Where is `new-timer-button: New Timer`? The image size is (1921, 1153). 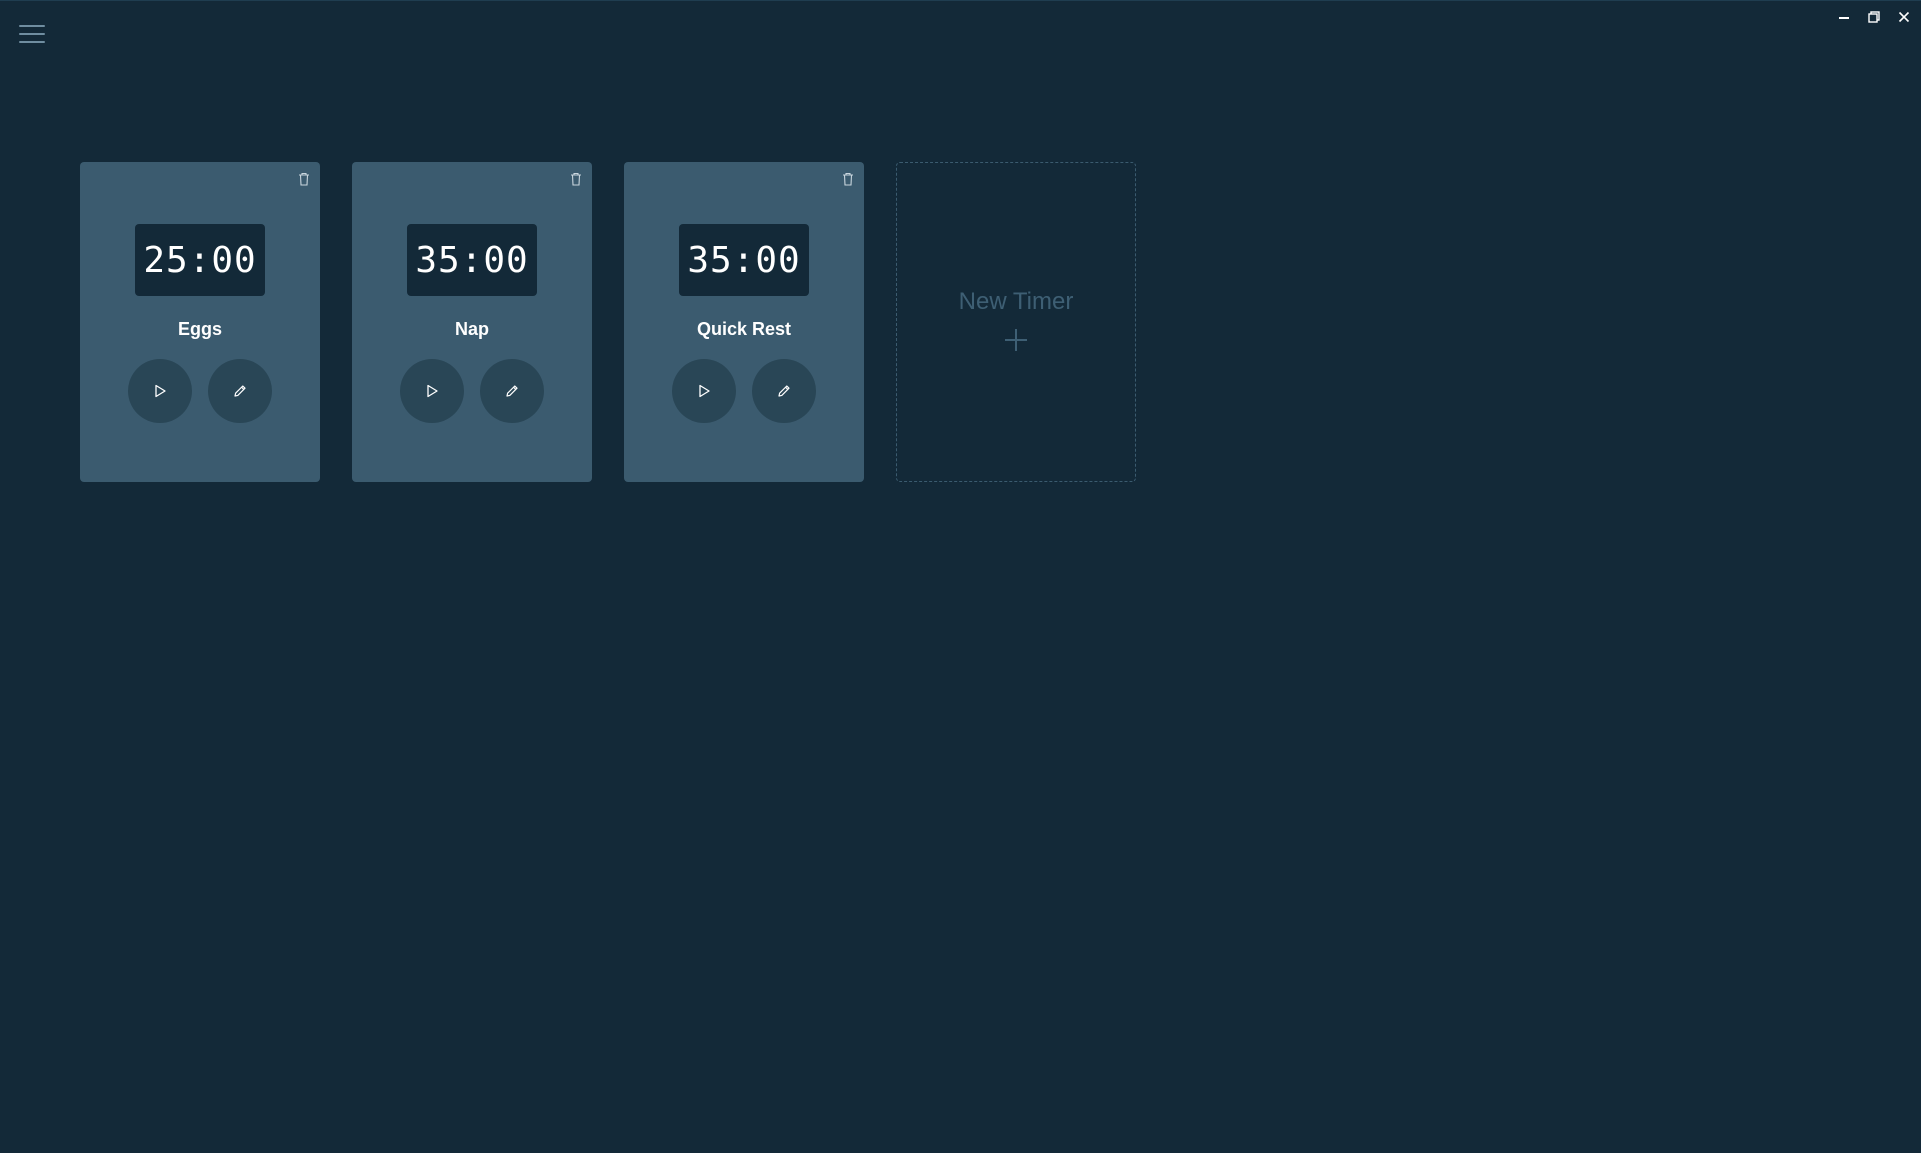 new-timer-button: New Timer is located at coordinates (1016, 322).